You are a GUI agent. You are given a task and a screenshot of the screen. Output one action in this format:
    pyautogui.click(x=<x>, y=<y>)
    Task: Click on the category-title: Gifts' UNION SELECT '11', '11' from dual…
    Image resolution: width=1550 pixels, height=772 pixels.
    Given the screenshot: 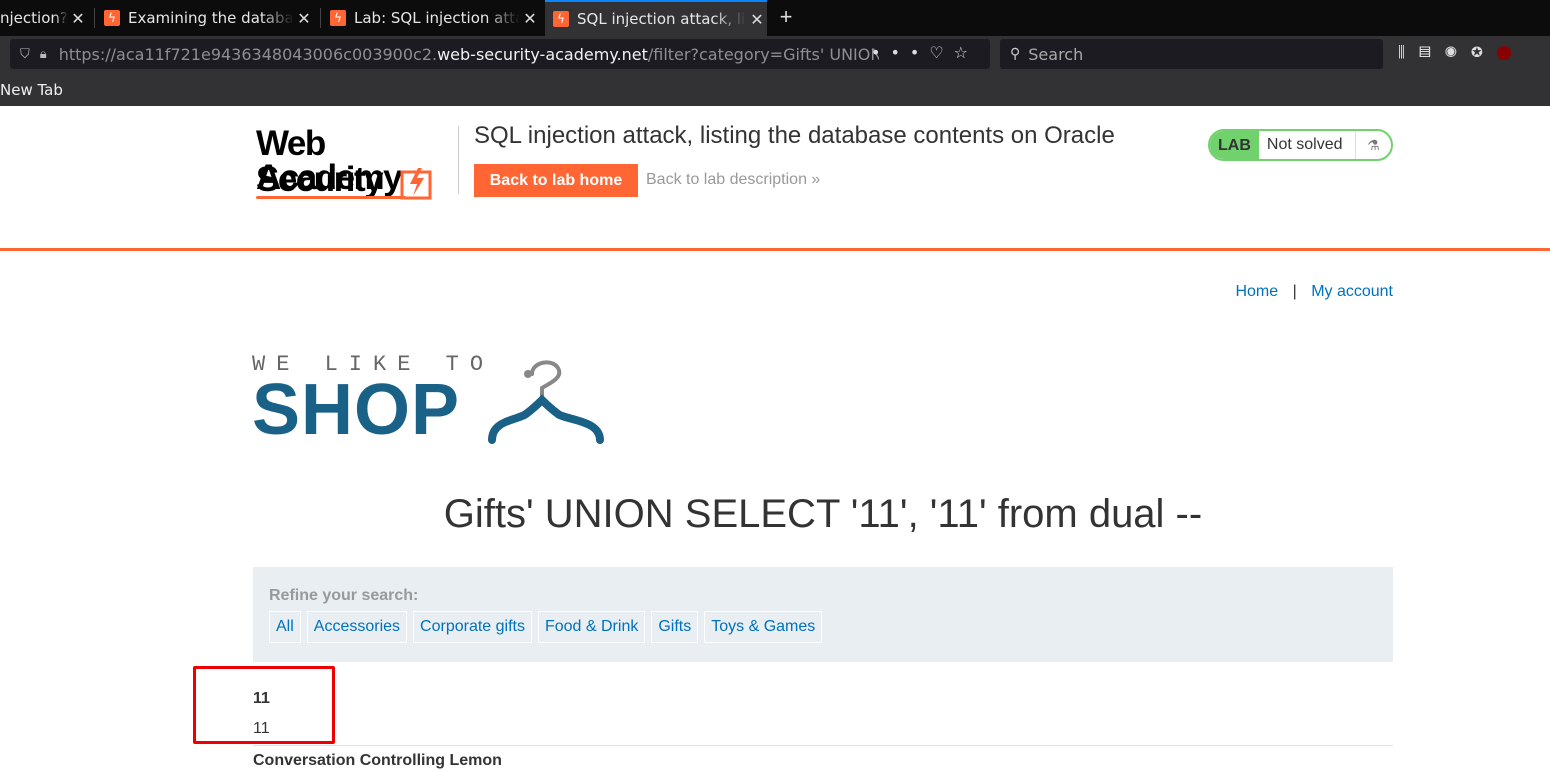 What is the action you would take?
    pyautogui.click(x=823, y=514)
    